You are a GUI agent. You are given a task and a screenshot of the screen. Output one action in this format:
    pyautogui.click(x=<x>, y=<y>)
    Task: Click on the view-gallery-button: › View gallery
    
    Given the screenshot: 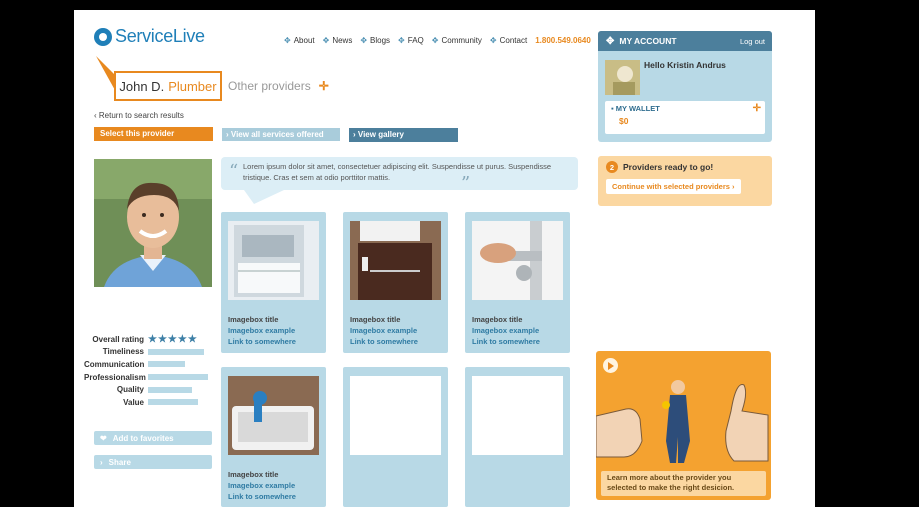 What is the action you would take?
    pyautogui.click(x=403, y=135)
    